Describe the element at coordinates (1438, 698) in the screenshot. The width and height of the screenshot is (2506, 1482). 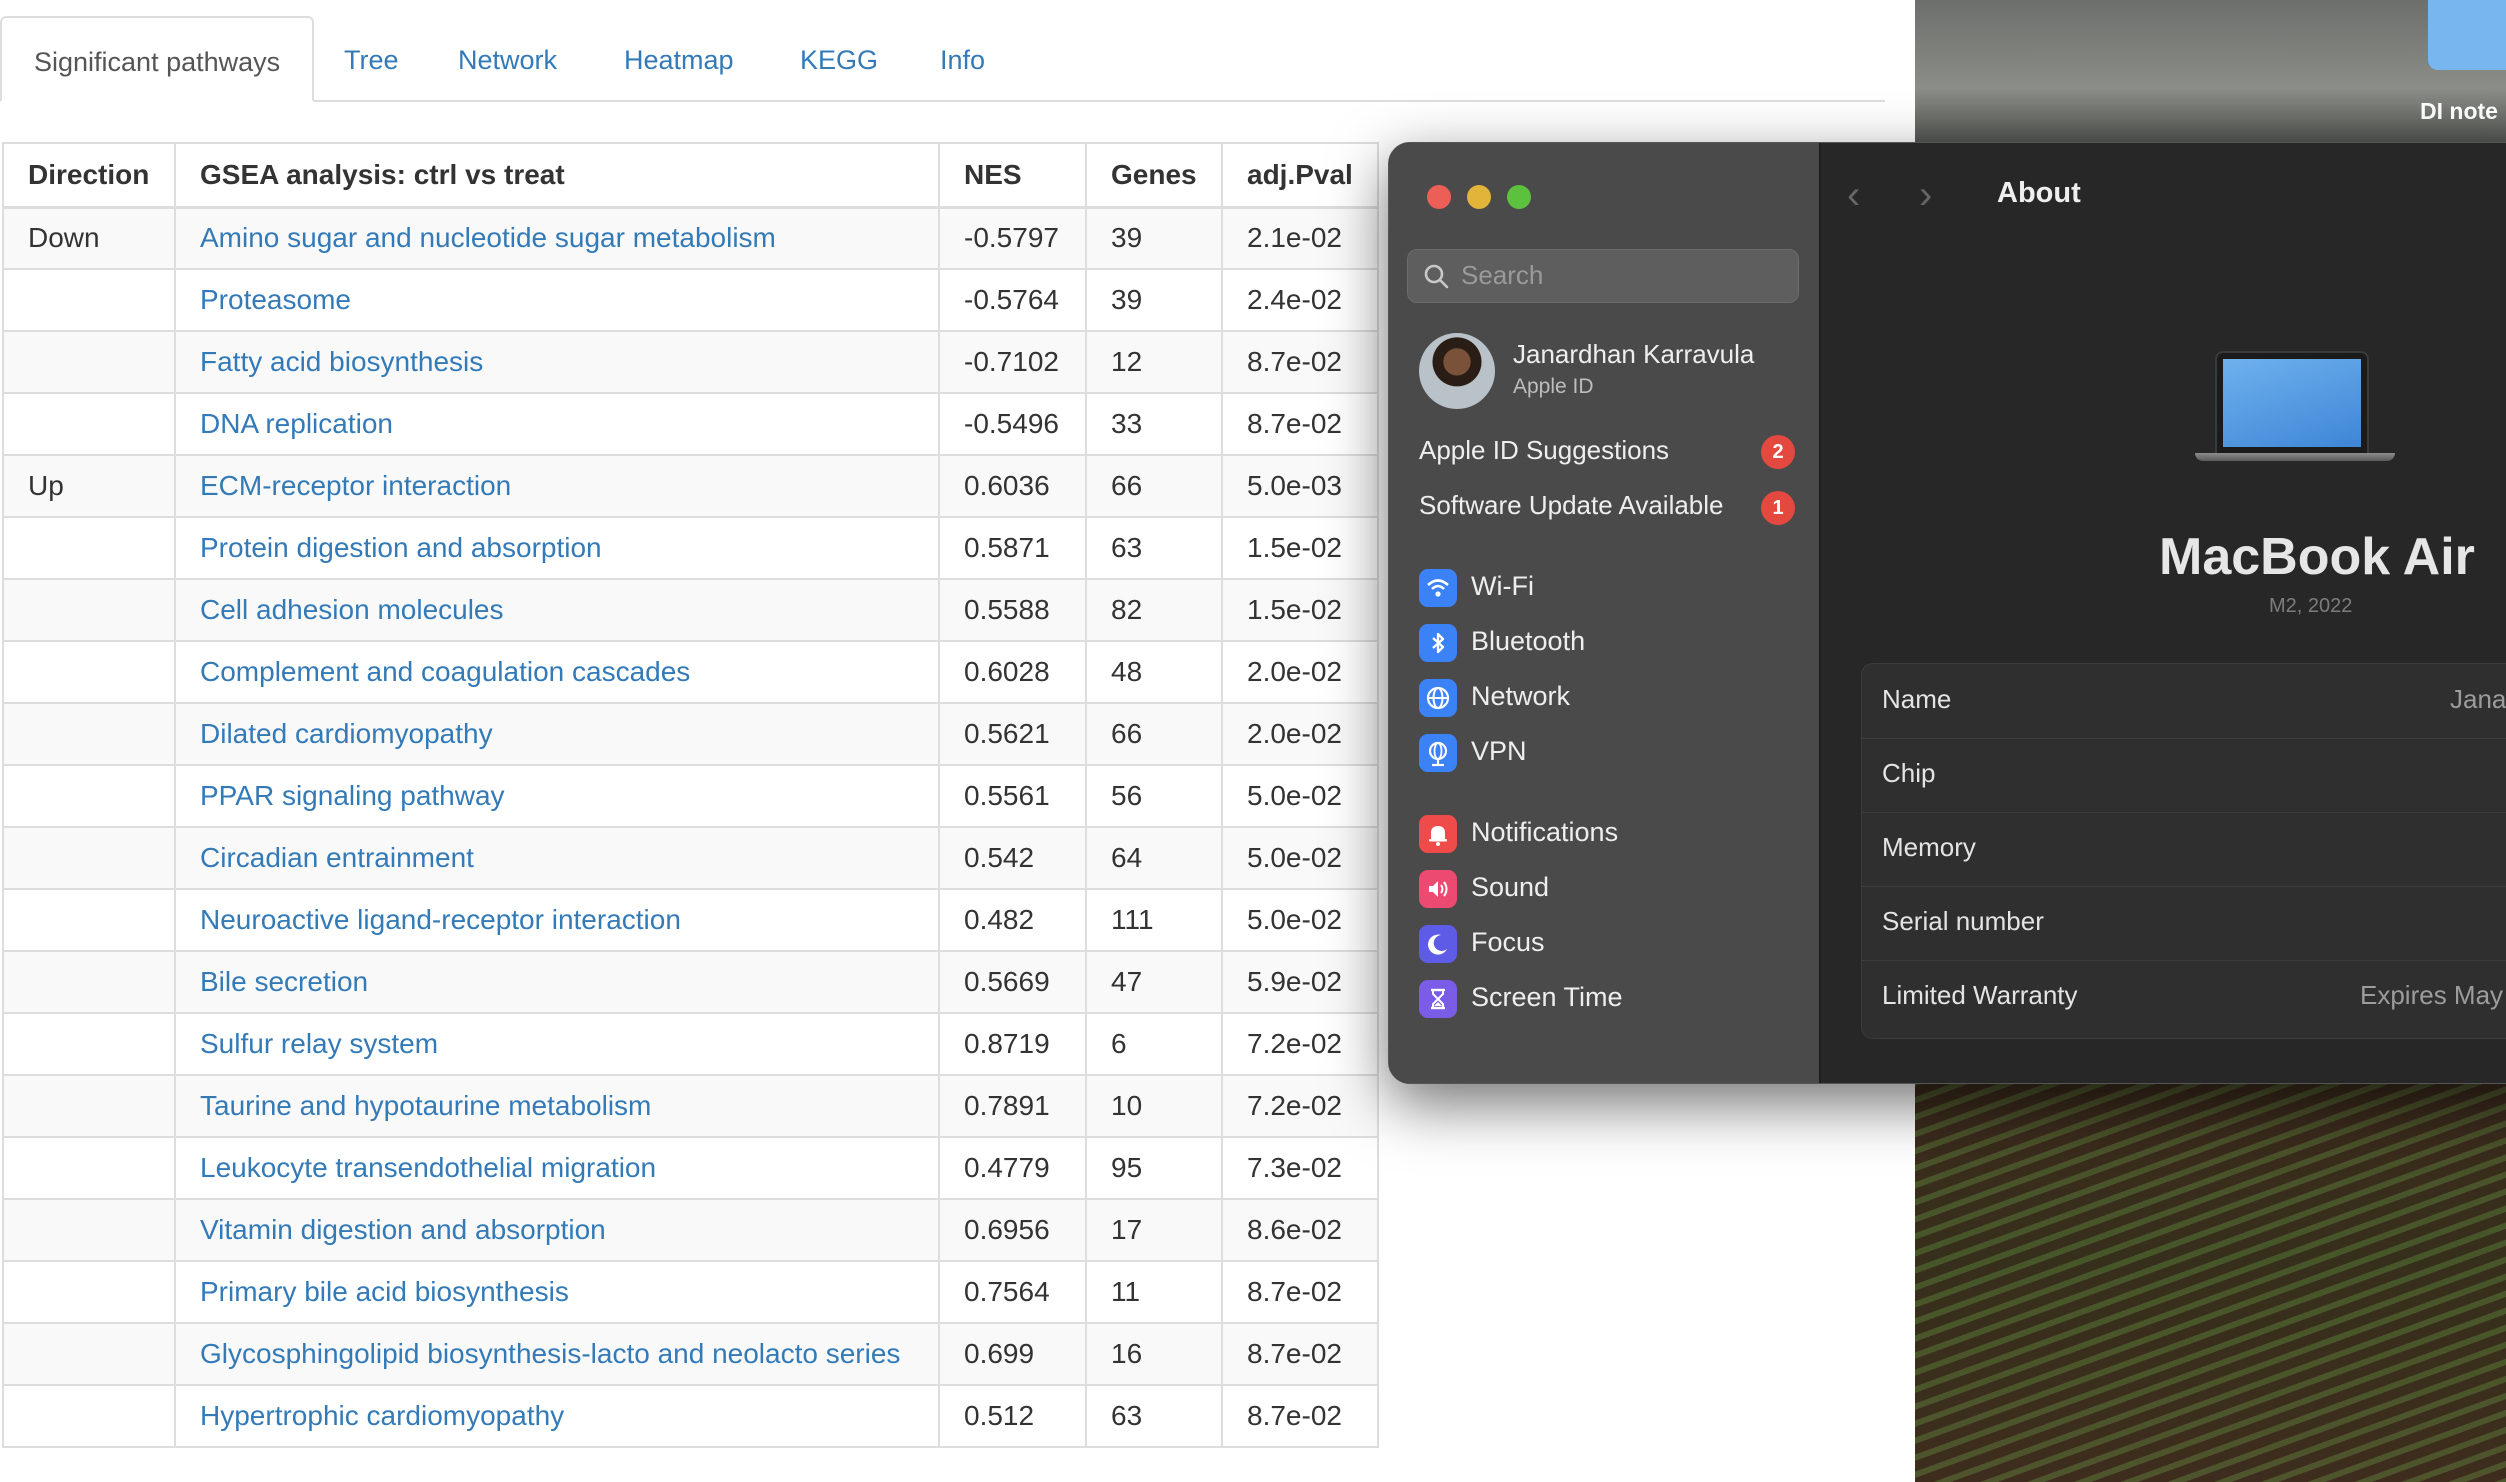
I see `globe-icon` at that location.